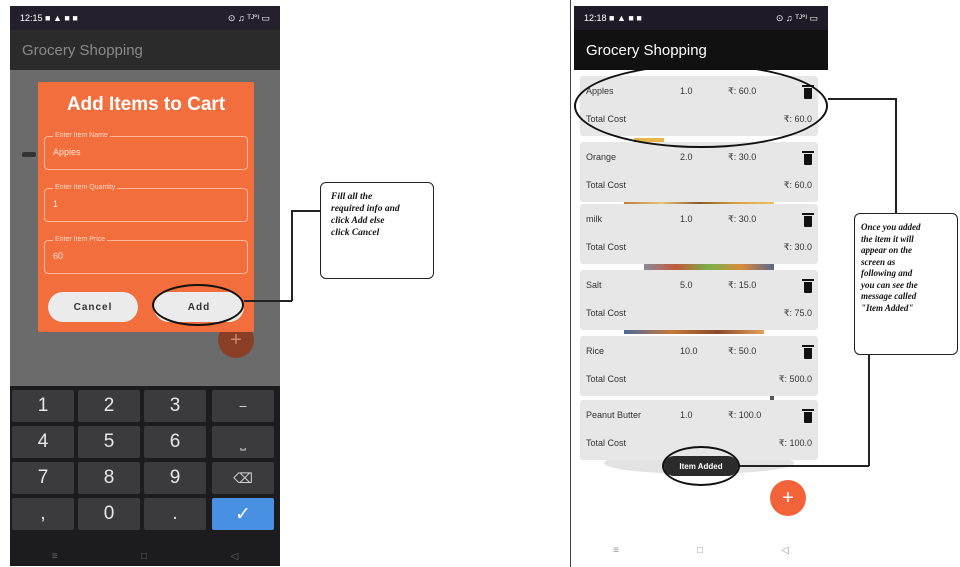 The image size is (960, 567). Describe the element at coordinates (143, 204) in the screenshot. I see `item-quantity-input` at that location.